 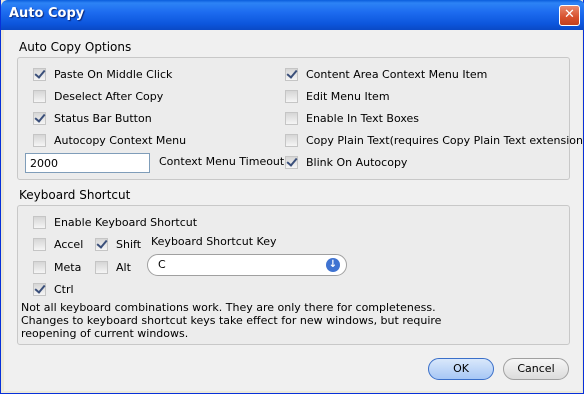 What do you see at coordinates (397, 74) in the screenshot?
I see `option-label: Content Area Context Menu Item` at bounding box center [397, 74].